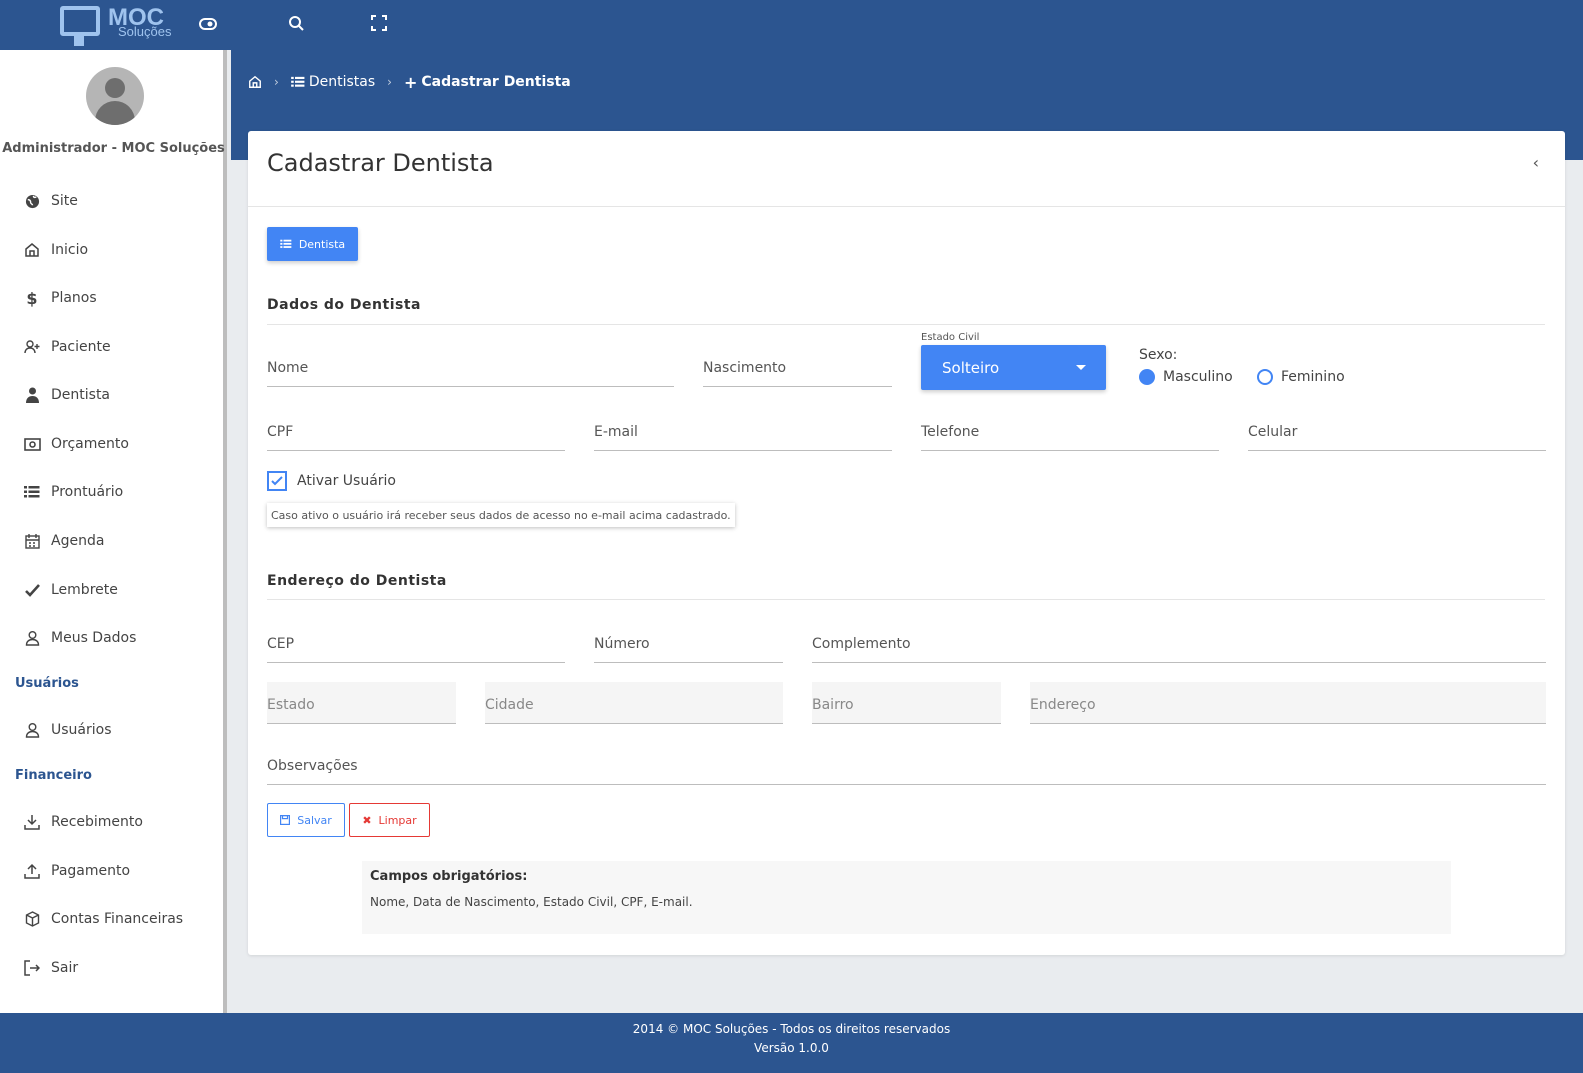  Describe the element at coordinates (111, 201) in the screenshot. I see `sidebar-item-site: Site` at that location.